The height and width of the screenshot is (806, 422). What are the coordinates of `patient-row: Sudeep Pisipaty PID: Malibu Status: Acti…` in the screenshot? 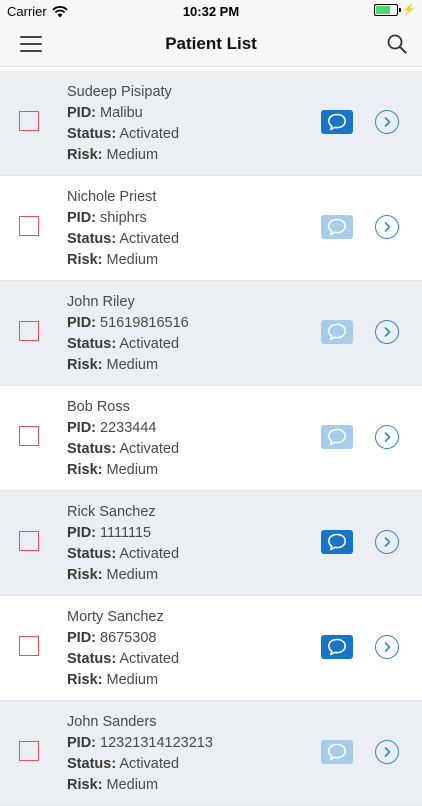 It's located at (211, 123).